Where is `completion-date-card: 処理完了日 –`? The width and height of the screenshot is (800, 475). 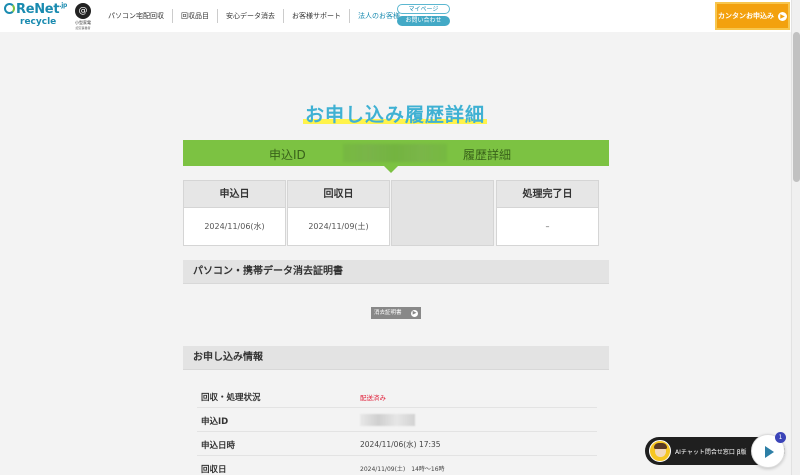
completion-date-card: 処理完了日 – is located at coordinates (547, 213).